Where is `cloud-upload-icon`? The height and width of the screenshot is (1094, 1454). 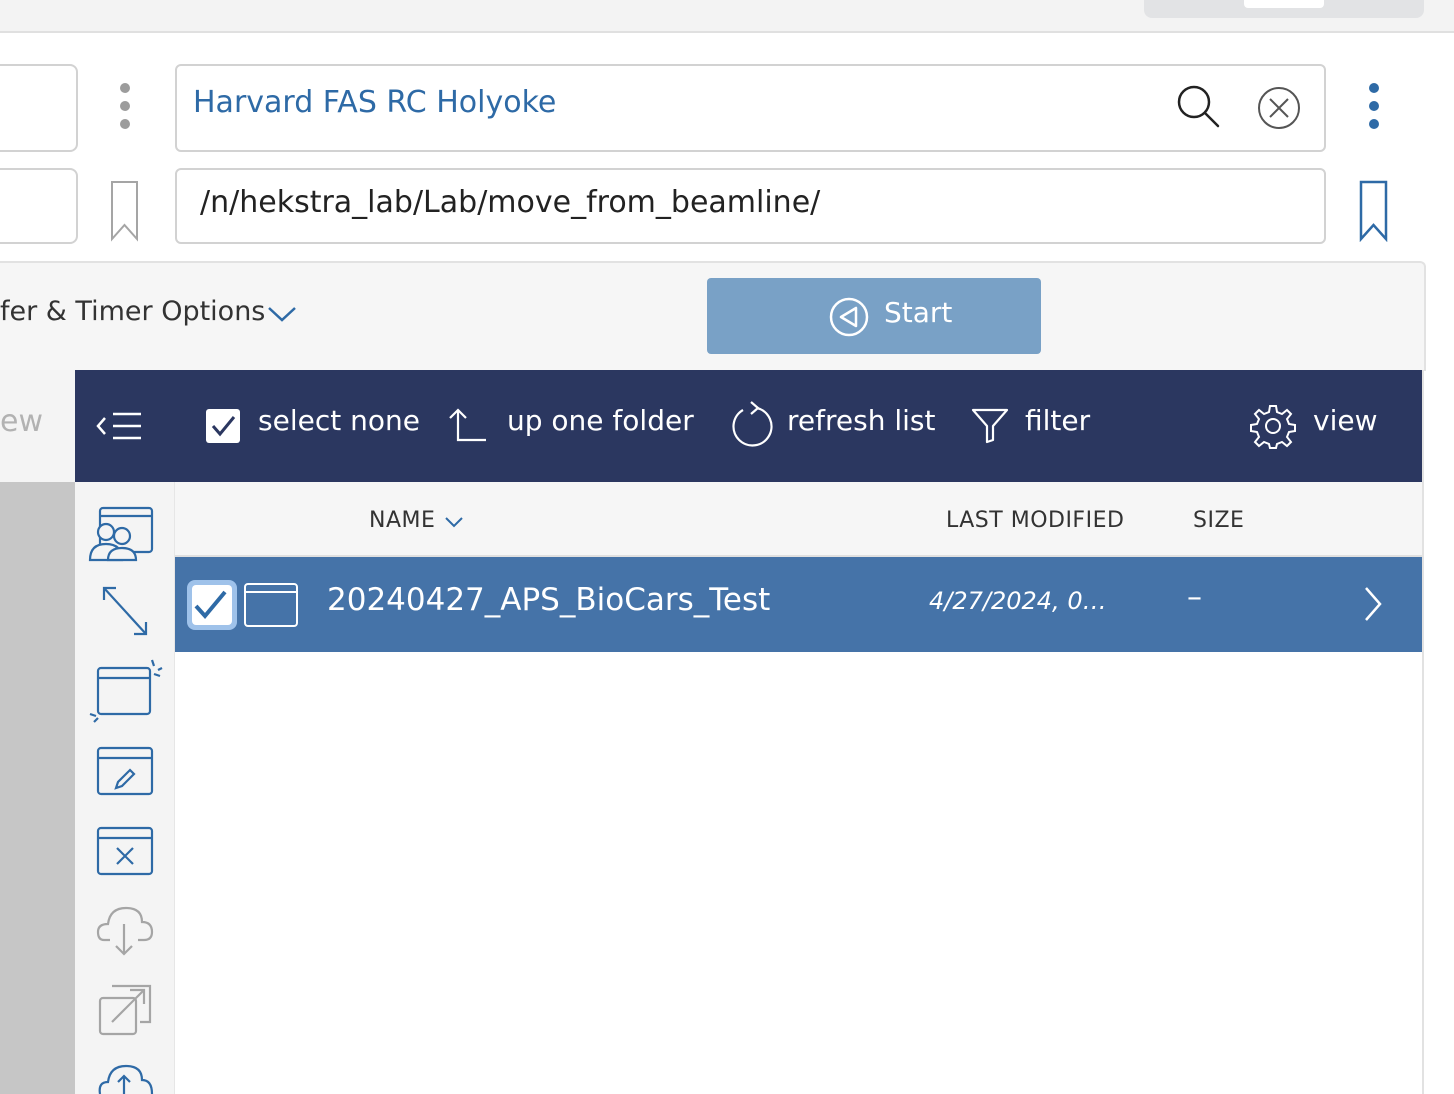 cloud-upload-icon is located at coordinates (125, 1078).